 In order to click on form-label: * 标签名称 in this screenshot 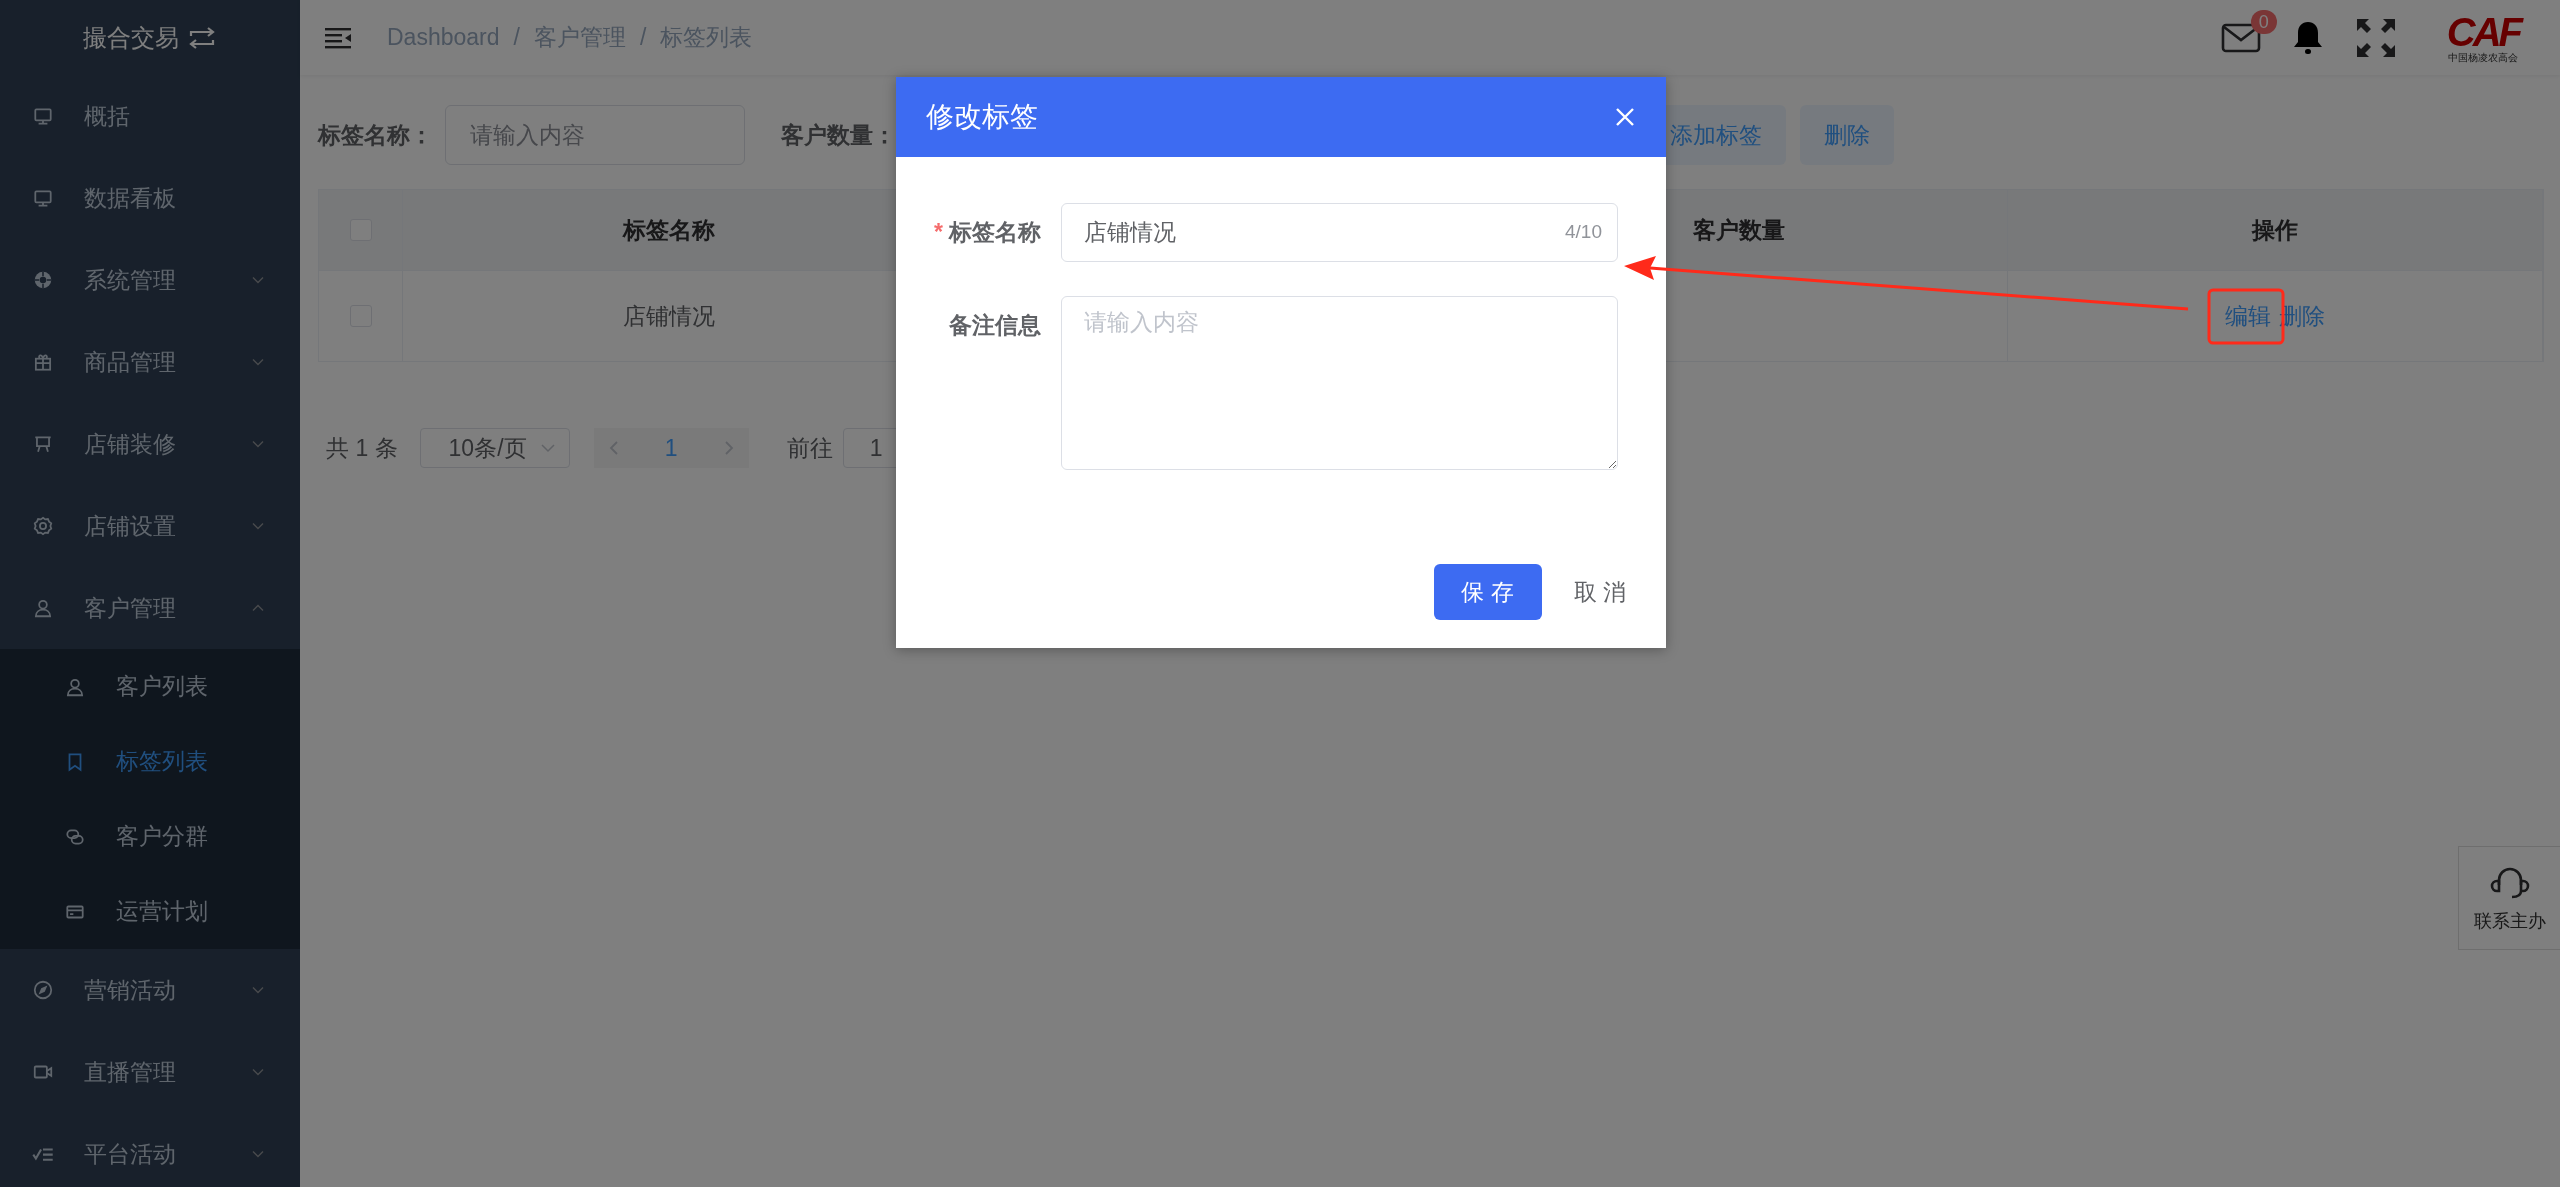, I will do `click(987, 232)`.